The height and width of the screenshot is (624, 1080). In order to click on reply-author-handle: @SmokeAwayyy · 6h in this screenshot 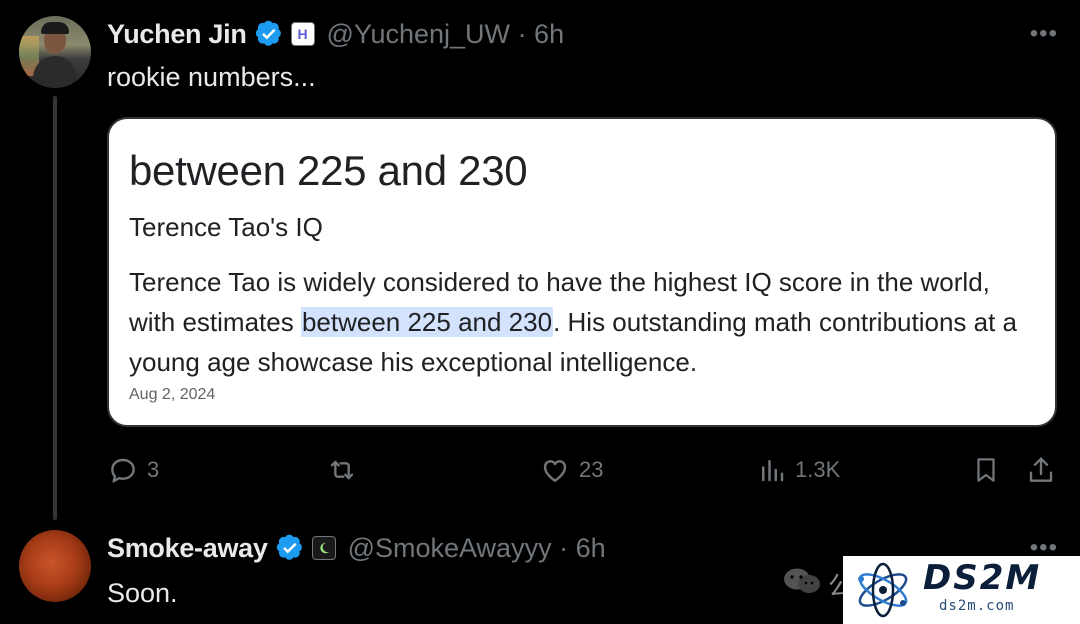, I will do `click(477, 548)`.